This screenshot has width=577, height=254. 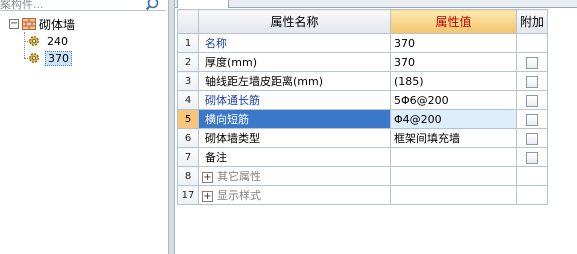 What do you see at coordinates (294, 157) in the screenshot?
I see `property-name: 备注` at bounding box center [294, 157].